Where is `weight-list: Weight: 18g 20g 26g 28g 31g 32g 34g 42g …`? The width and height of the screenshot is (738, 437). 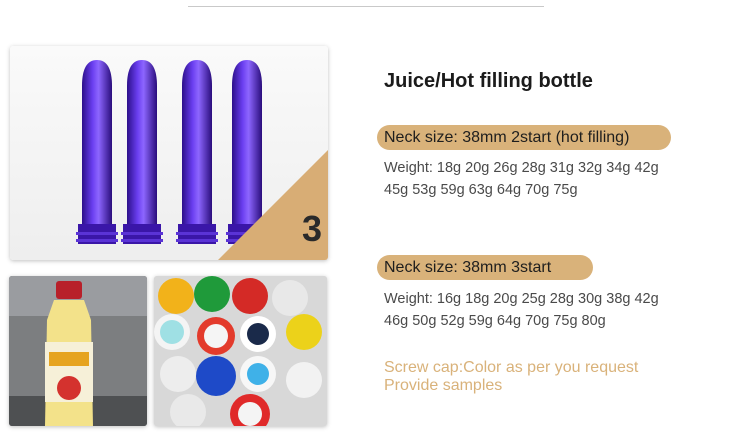 weight-list: Weight: 18g 20g 26g 28g 31g 32g 34g 42g … is located at coordinates (549, 179).